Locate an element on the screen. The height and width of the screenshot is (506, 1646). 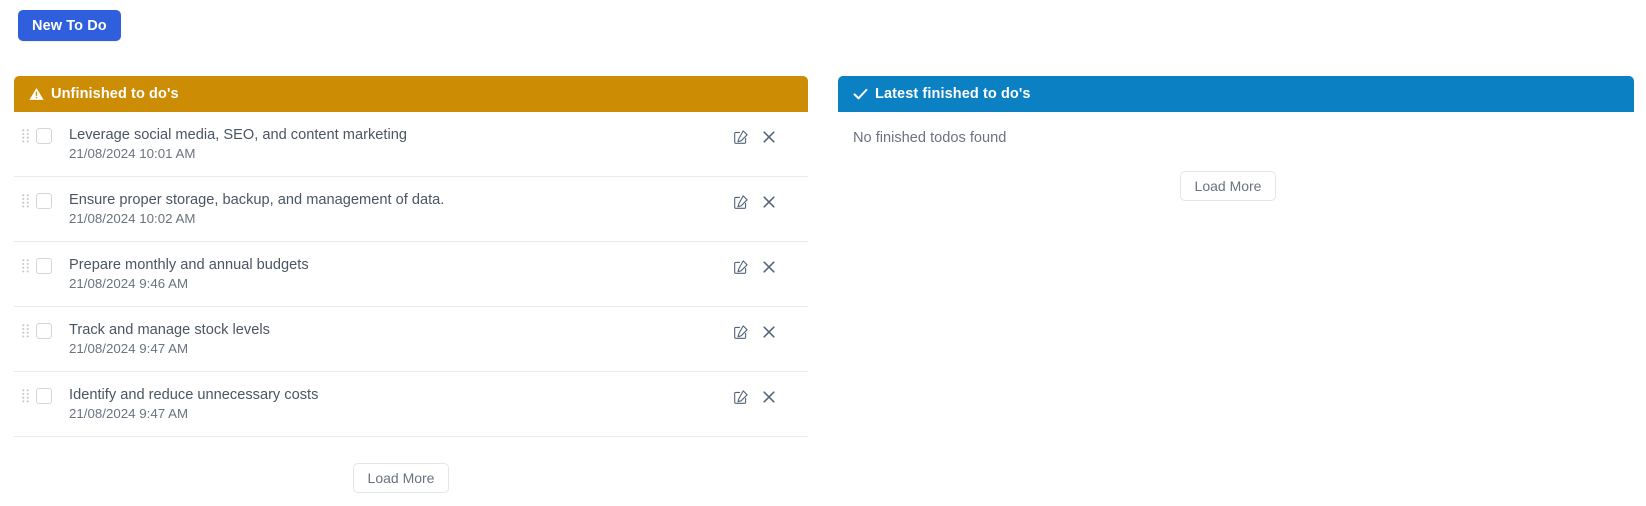
warning-triangle-icon is located at coordinates (36, 94).